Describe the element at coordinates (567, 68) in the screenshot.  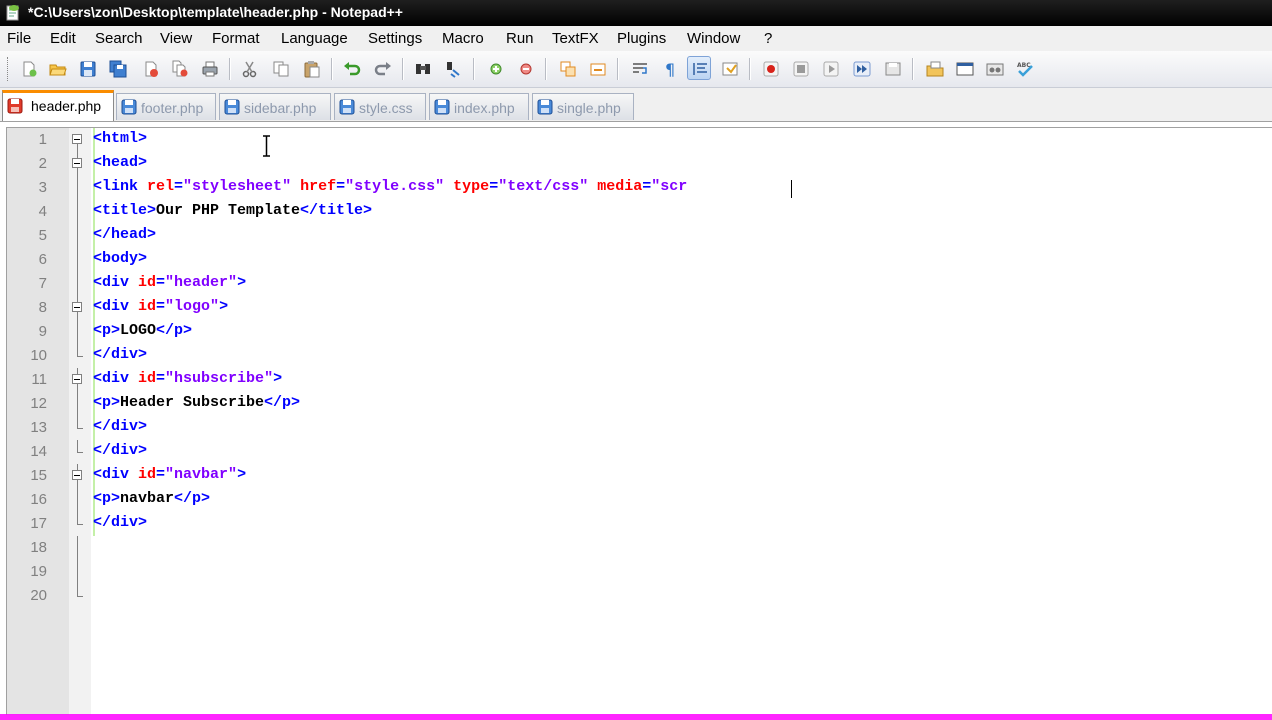
I see `sync-vertical-icon` at that location.